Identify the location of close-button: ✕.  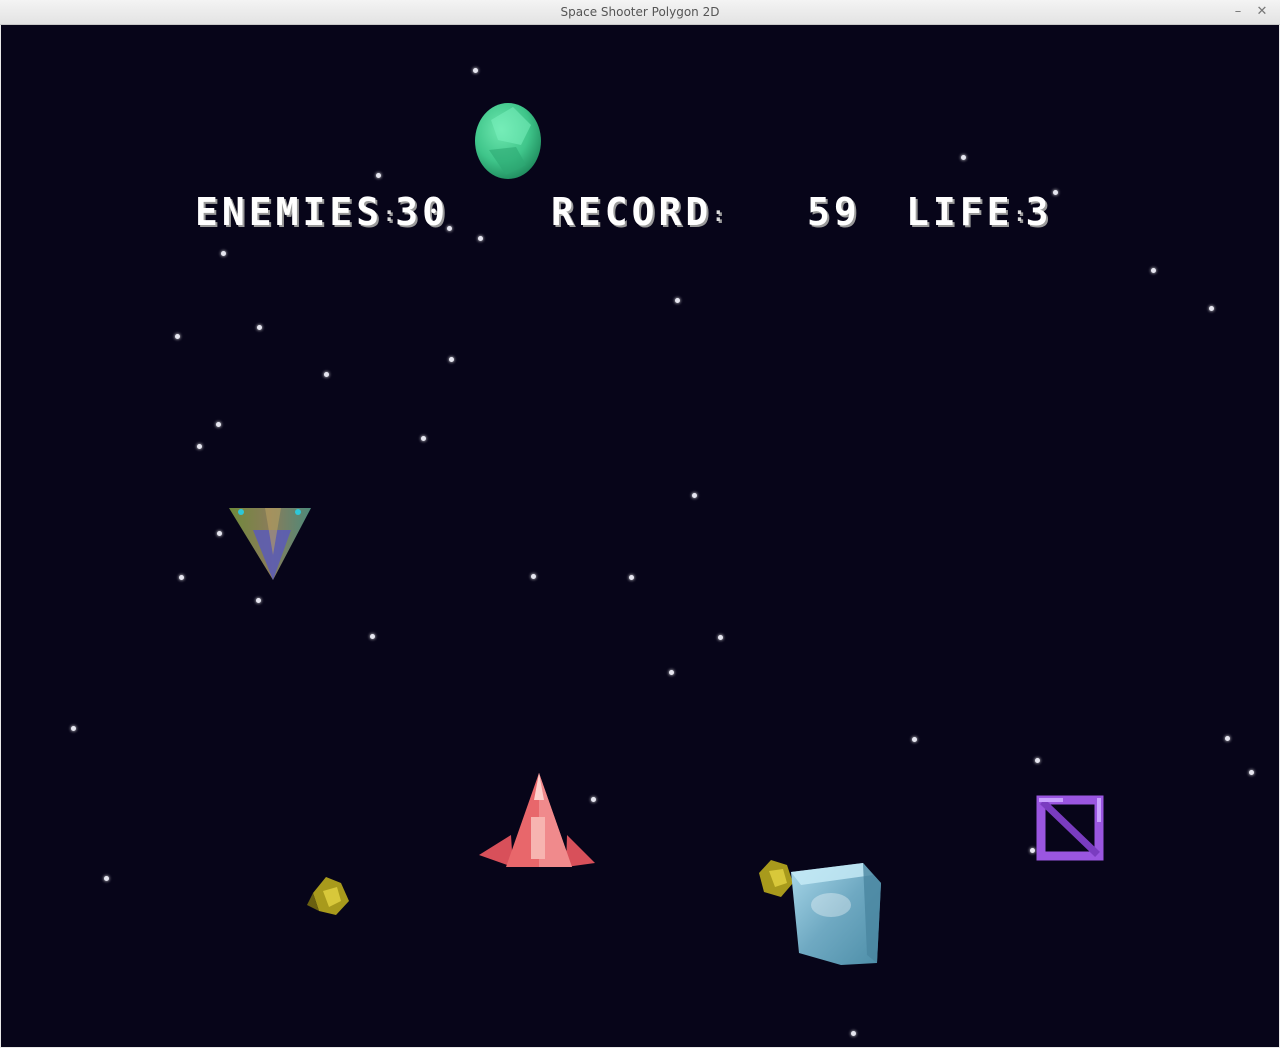
(1262, 12).